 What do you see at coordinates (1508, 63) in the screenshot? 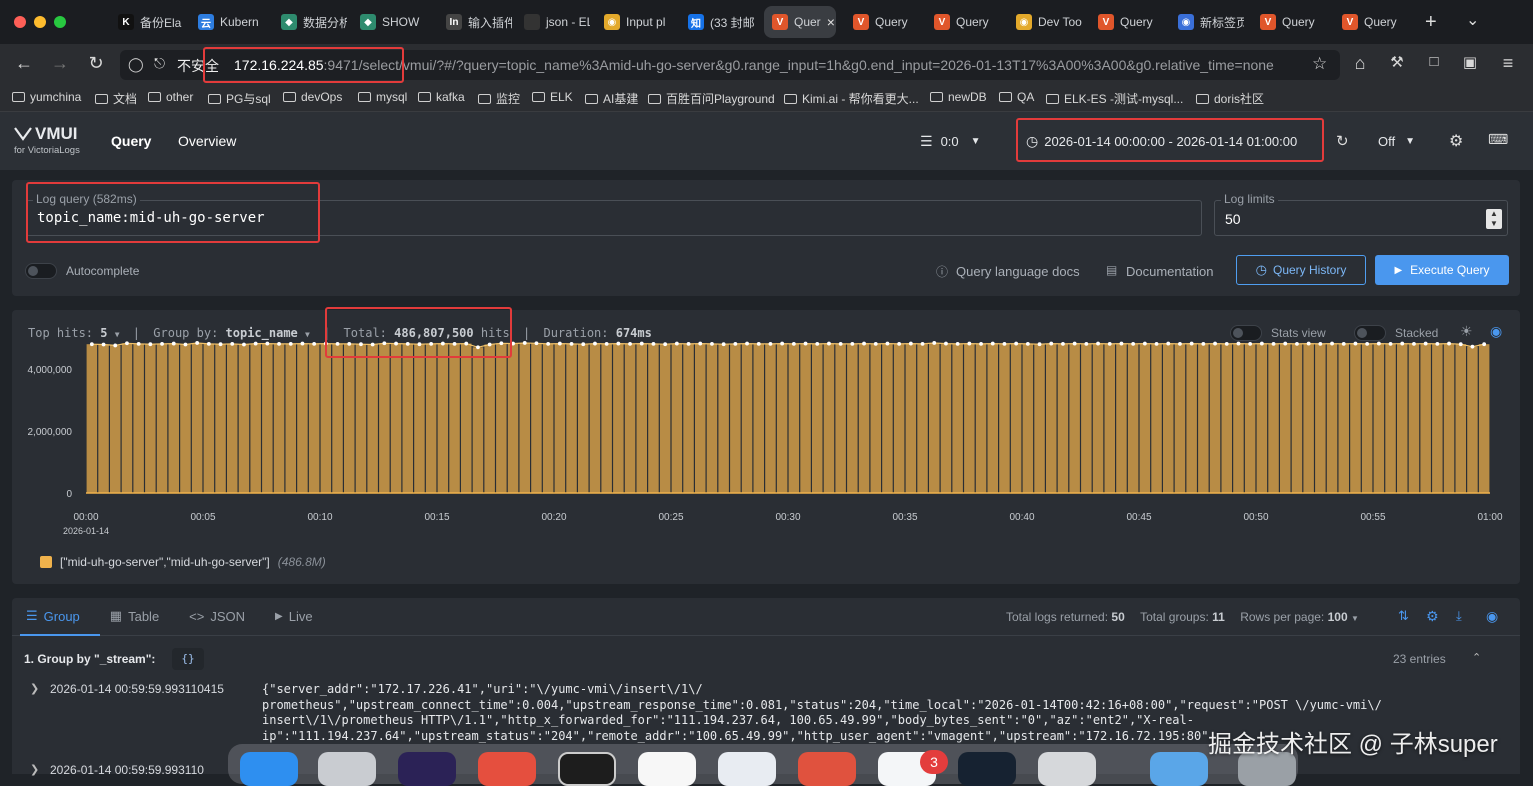
I see `menu-icon: ≡` at bounding box center [1508, 63].